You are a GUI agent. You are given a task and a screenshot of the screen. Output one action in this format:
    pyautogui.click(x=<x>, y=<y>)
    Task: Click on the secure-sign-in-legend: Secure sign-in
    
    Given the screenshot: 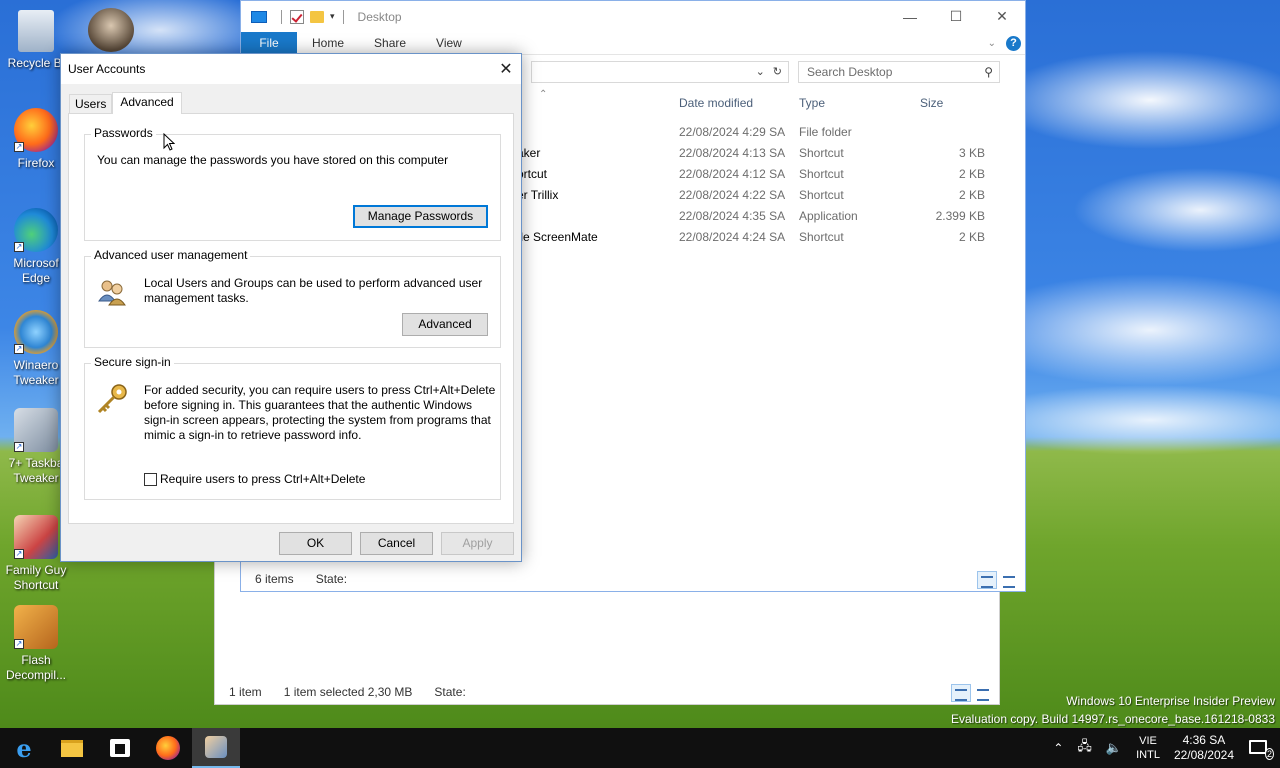 What is the action you would take?
    pyautogui.click(x=132, y=362)
    